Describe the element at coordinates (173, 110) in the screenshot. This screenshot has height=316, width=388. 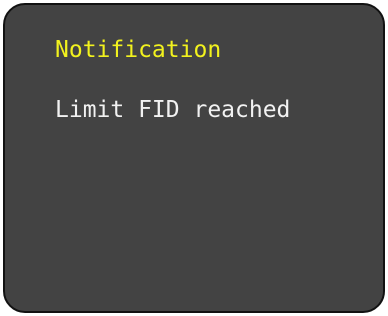
I see `notification-message: Limit FID reached` at that location.